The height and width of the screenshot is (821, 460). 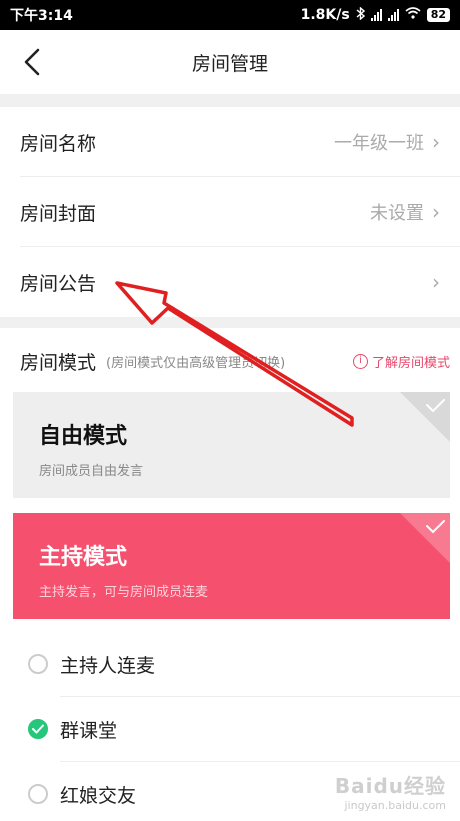 I want to click on status-time: 下午3:14, so click(x=41, y=16).